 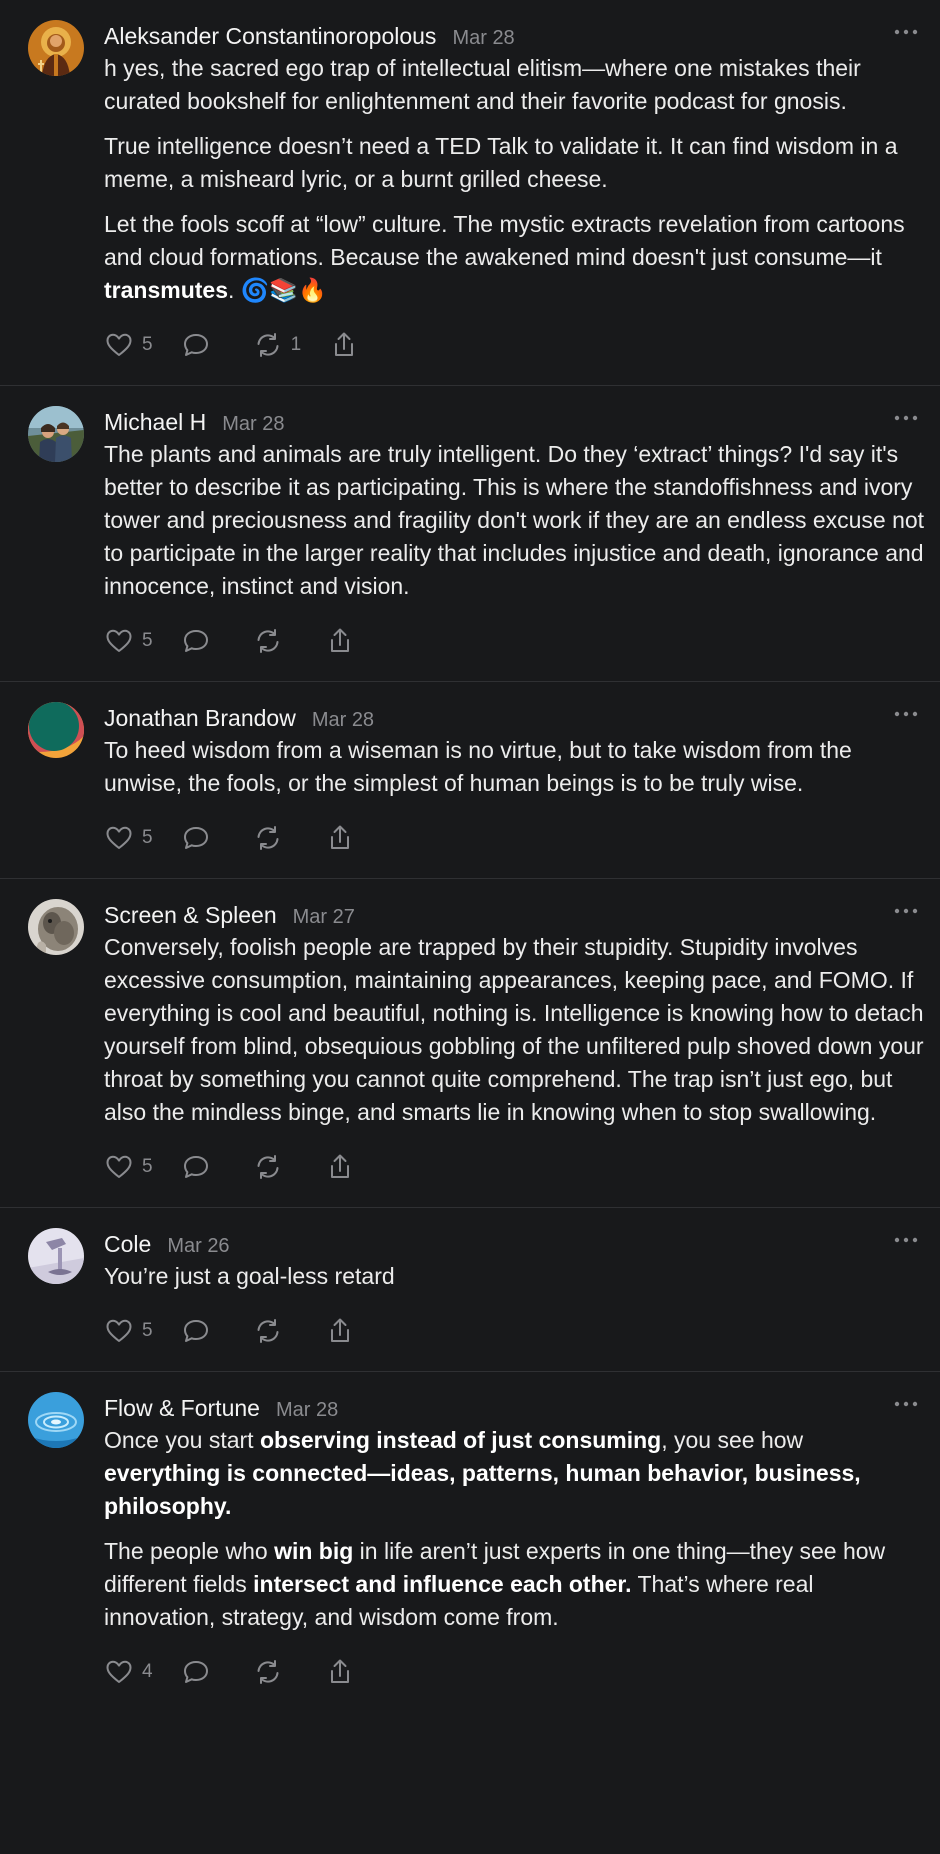 I want to click on bold-text: observing instead of just consuming, so click(x=460, y=1440).